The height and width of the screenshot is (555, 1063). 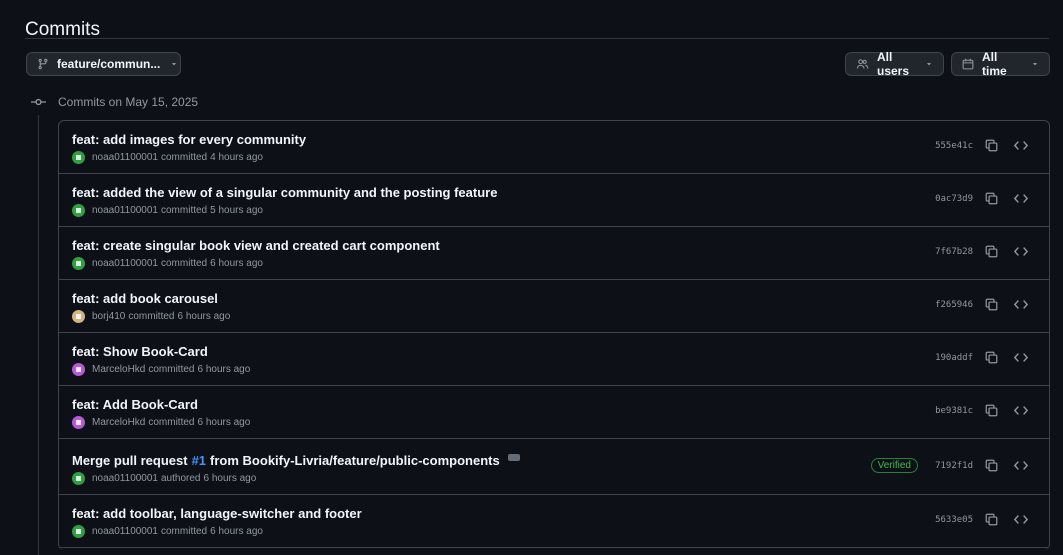 I want to click on time-filter-button: All time, so click(x=1000, y=64).